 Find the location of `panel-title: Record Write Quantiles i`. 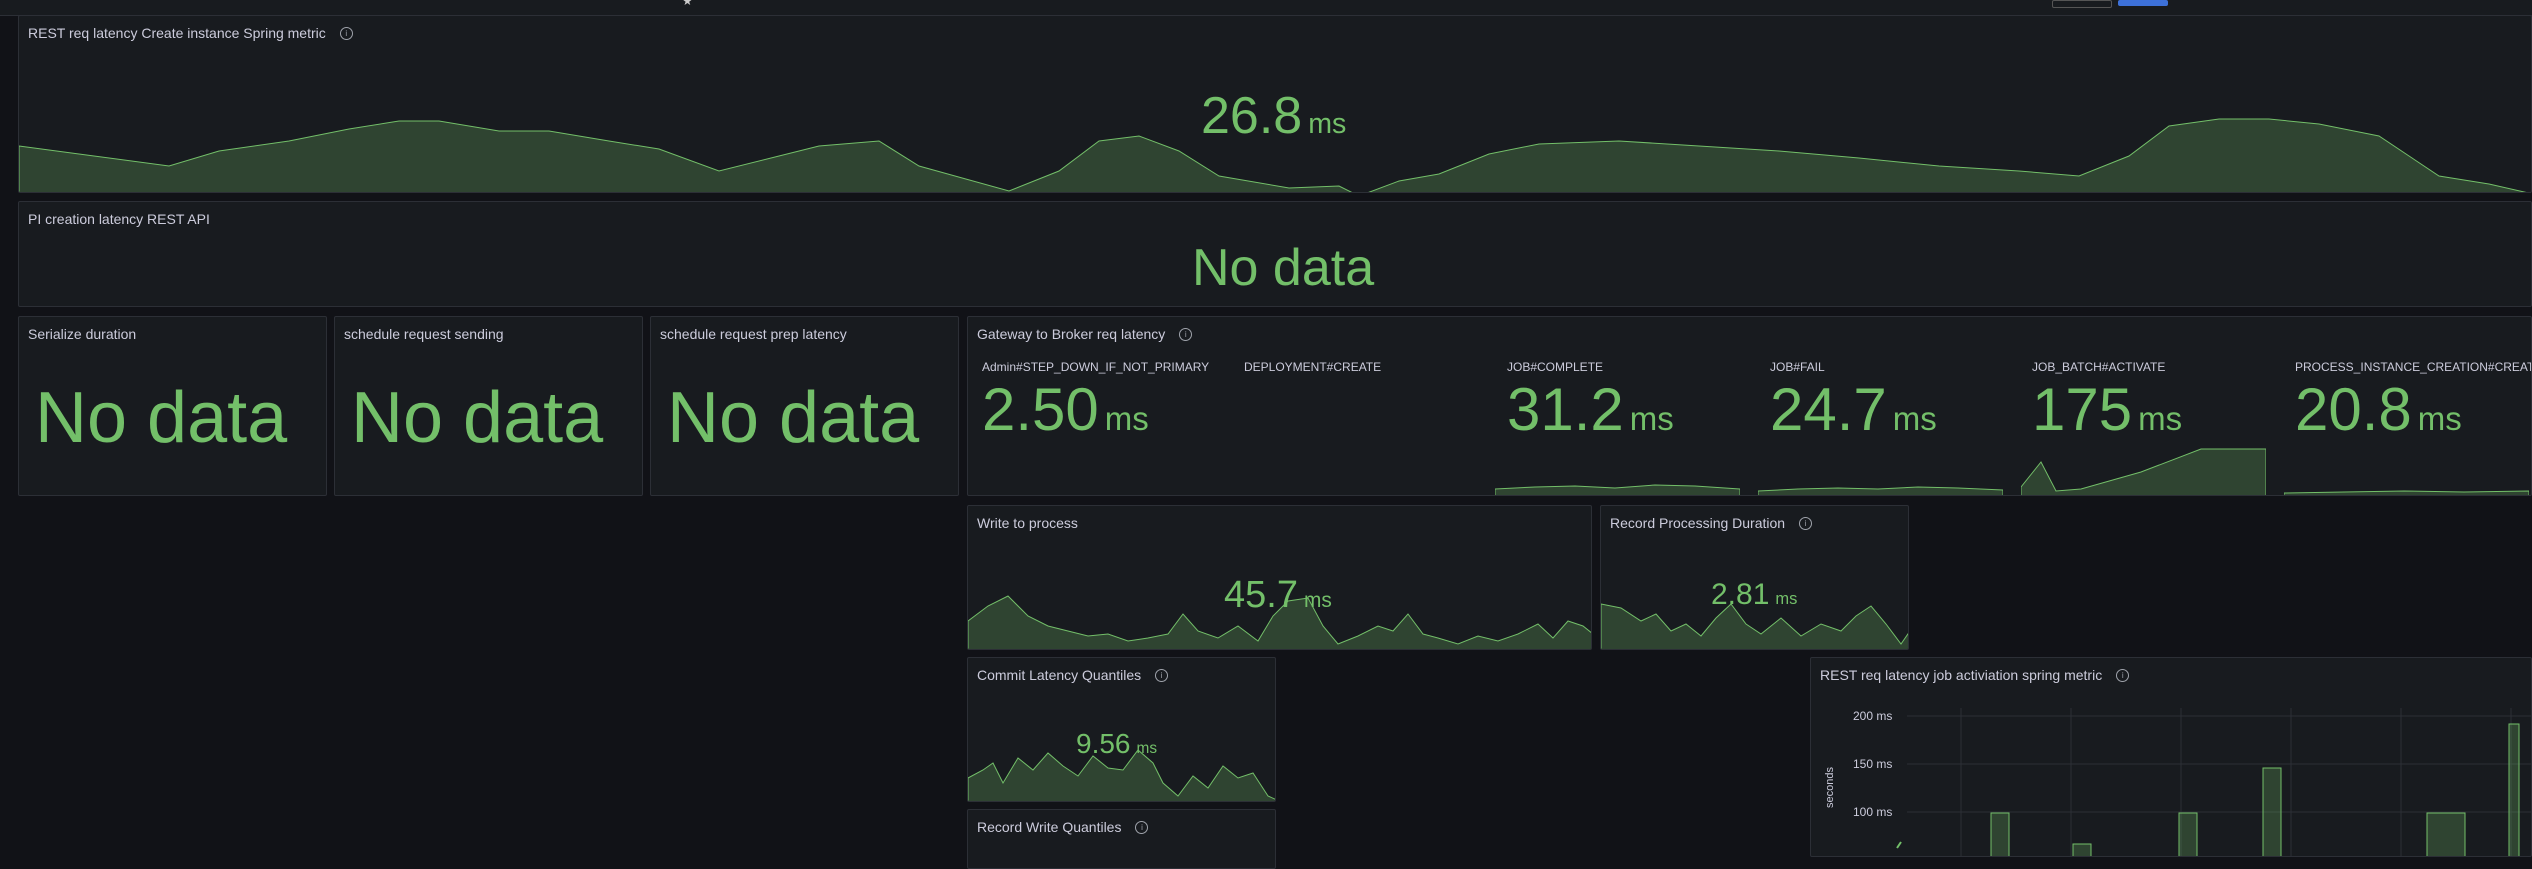

panel-title: Record Write Quantiles i is located at coordinates (1063, 827).